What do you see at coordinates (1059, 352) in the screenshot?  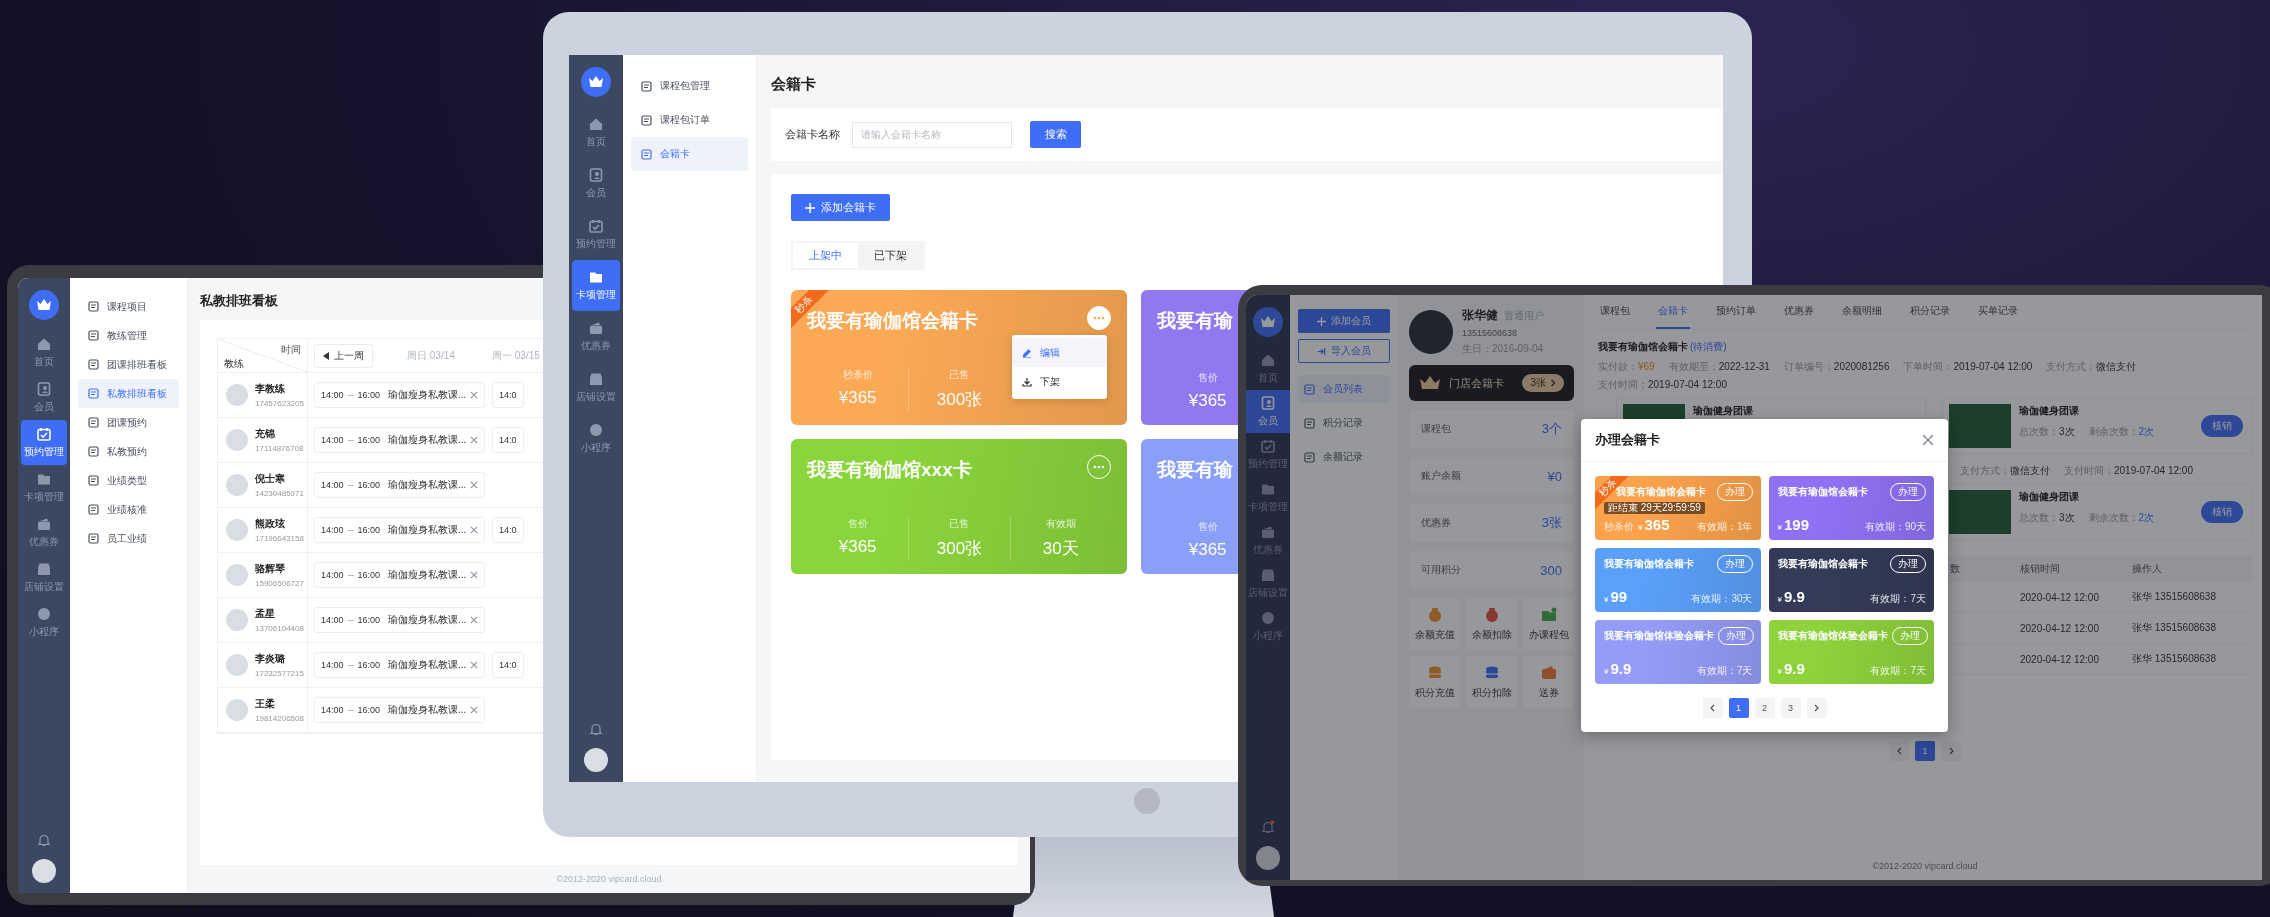 I see `menu-item: 编辑` at bounding box center [1059, 352].